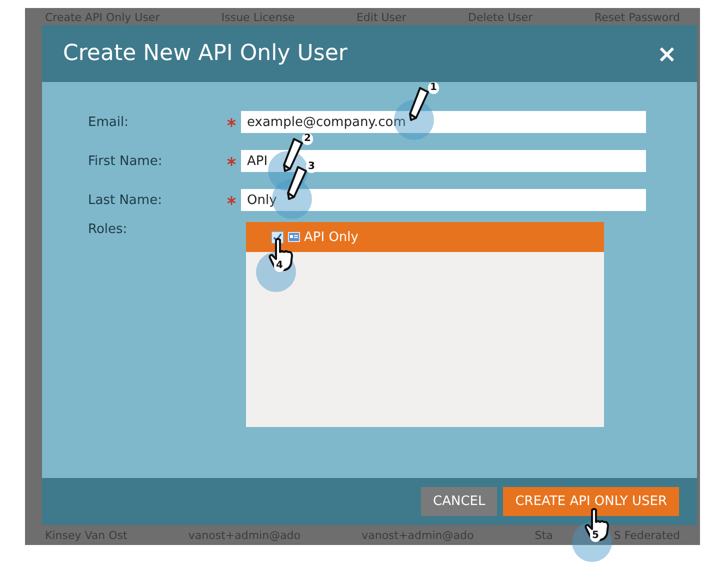 This screenshot has width=725, height=563. What do you see at coordinates (125, 200) in the screenshot?
I see `field-label: Last Name:` at bounding box center [125, 200].